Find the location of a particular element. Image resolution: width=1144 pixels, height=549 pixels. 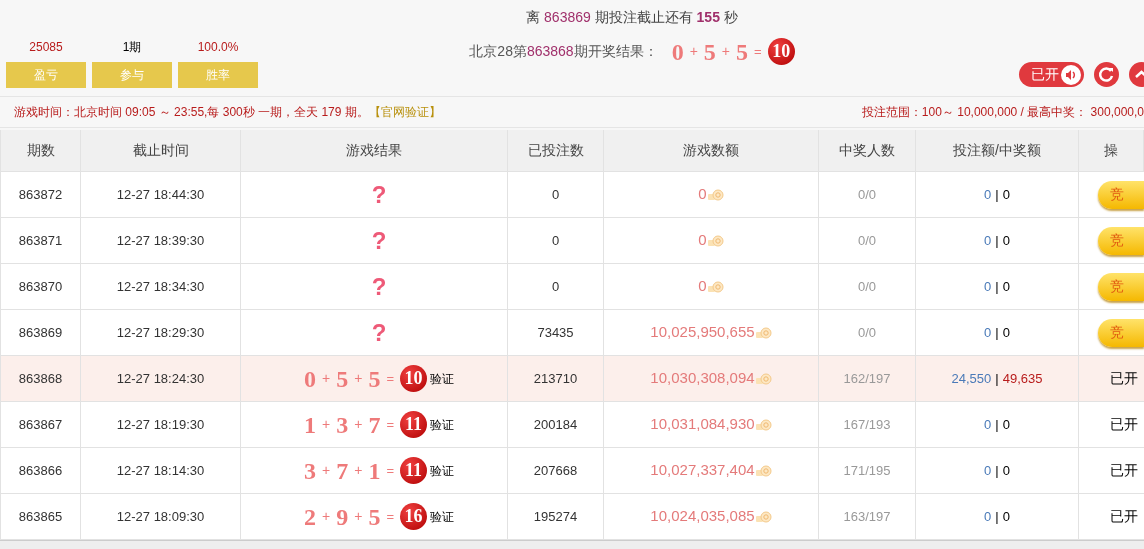

deadline-cell: 12-27 18:19:30 is located at coordinates (161, 424).